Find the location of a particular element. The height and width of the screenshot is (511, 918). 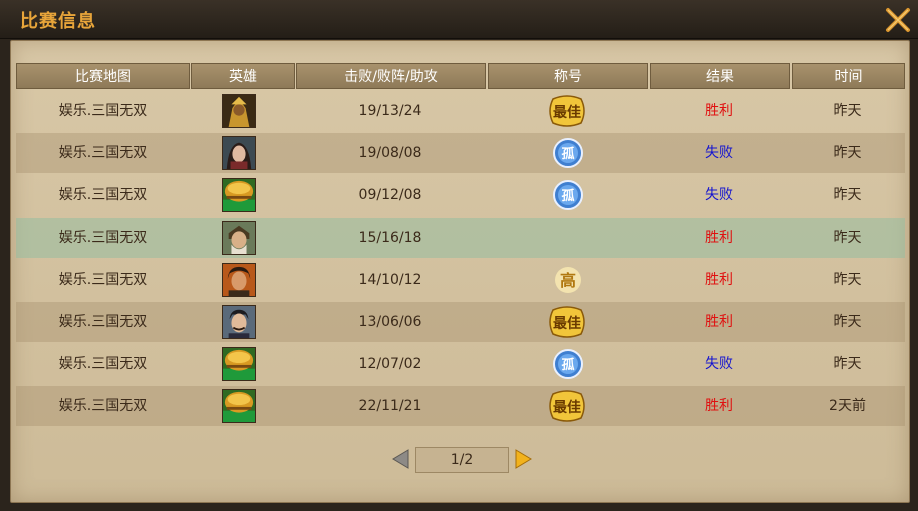

svg-text: 高 is located at coordinates (568, 280).